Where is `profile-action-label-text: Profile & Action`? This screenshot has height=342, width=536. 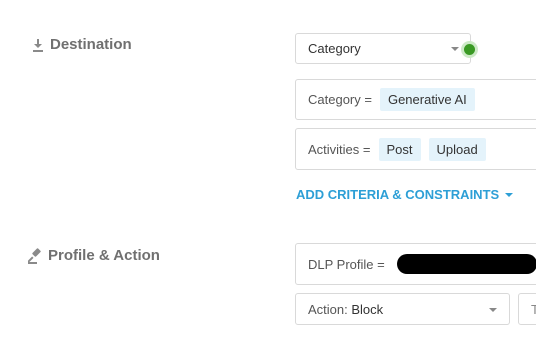
profile-action-label-text: Profile & Action is located at coordinates (104, 255).